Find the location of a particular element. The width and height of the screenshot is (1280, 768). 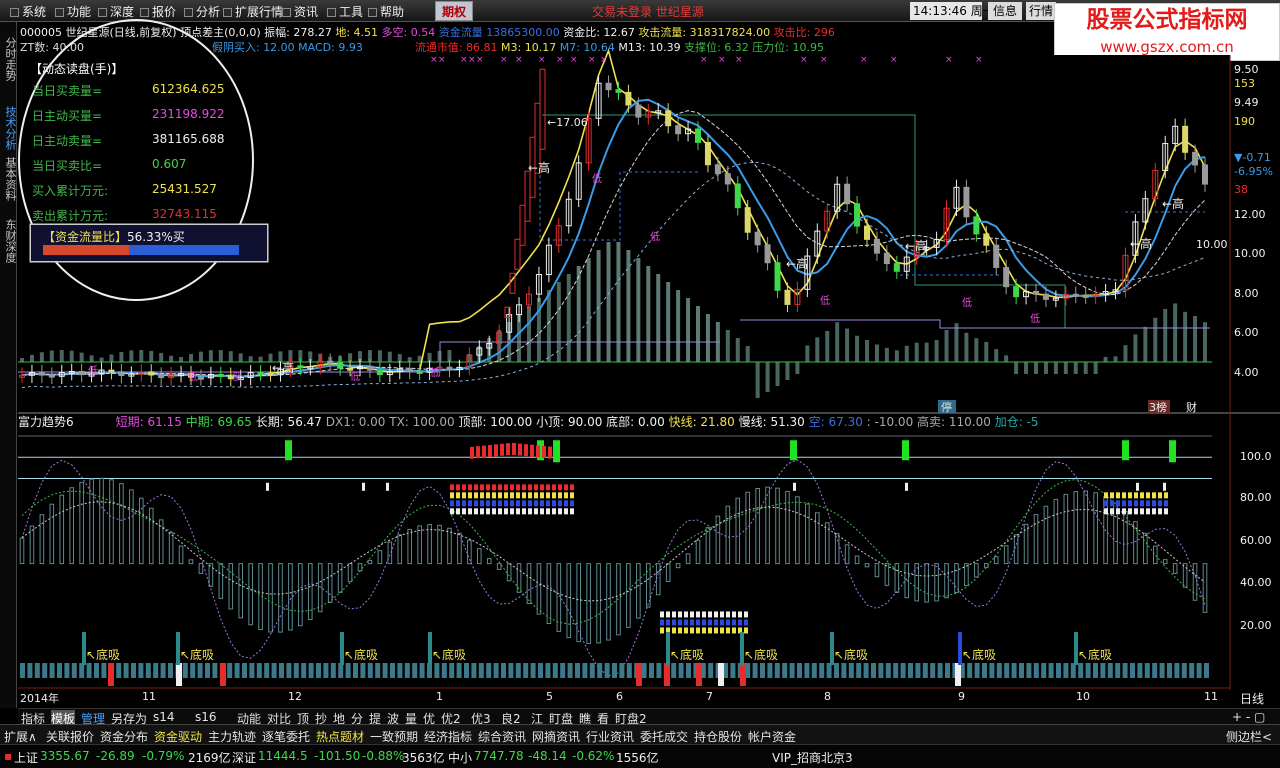

newsbar-item: 资金分布 is located at coordinates (124, 736).